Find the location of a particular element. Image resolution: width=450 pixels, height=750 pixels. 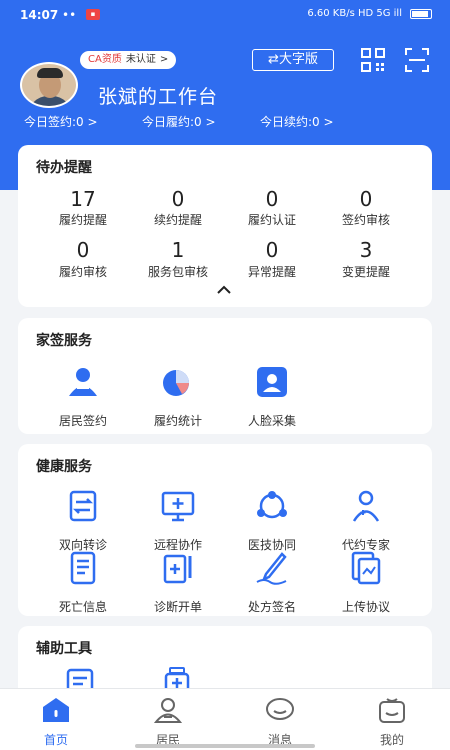

home-icon is located at coordinates (56, 710).